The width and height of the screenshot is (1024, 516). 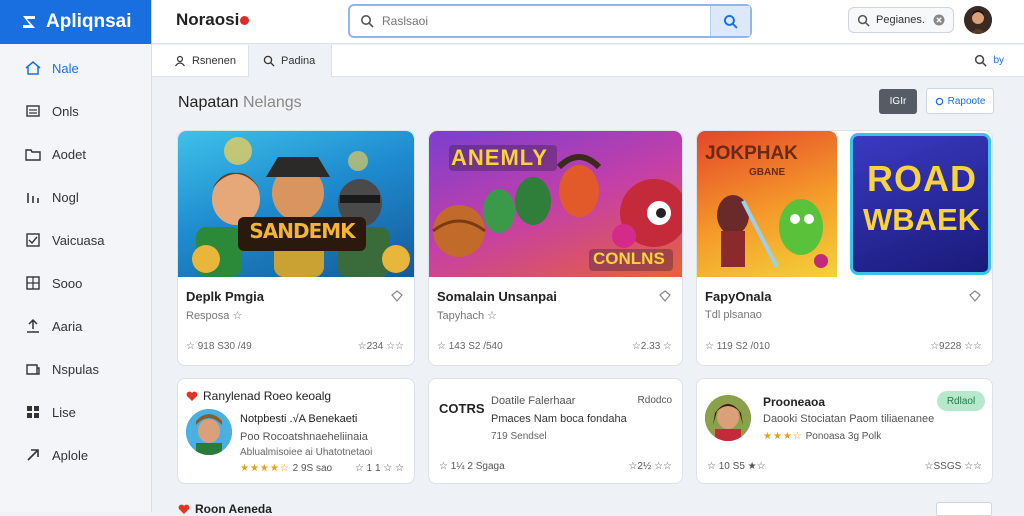 What do you see at coordinates (306, 452) in the screenshot?
I see `feature-line-3: Ablualmisoiee ai Uhatotnetaoi` at bounding box center [306, 452].